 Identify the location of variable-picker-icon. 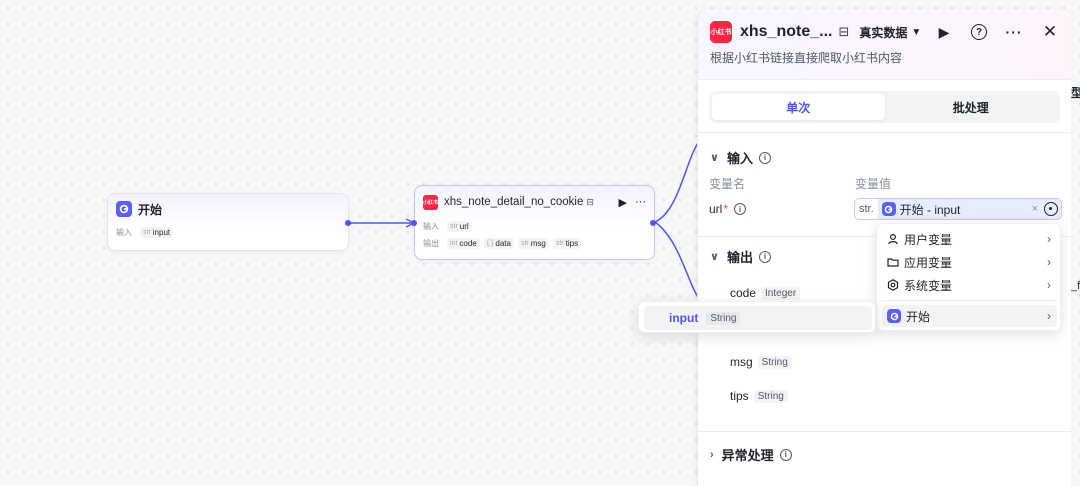
(1051, 209).